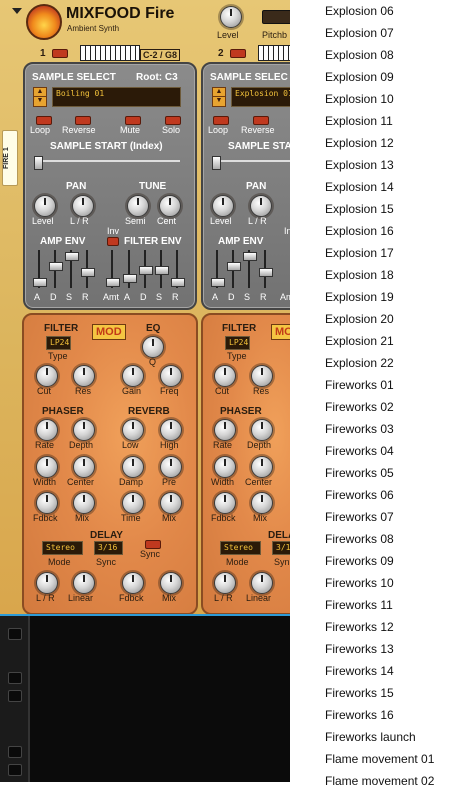 The width and height of the screenshot is (475, 788). What do you see at coordinates (262, 376) in the screenshot?
I see `channel-2-res-knob` at bounding box center [262, 376].